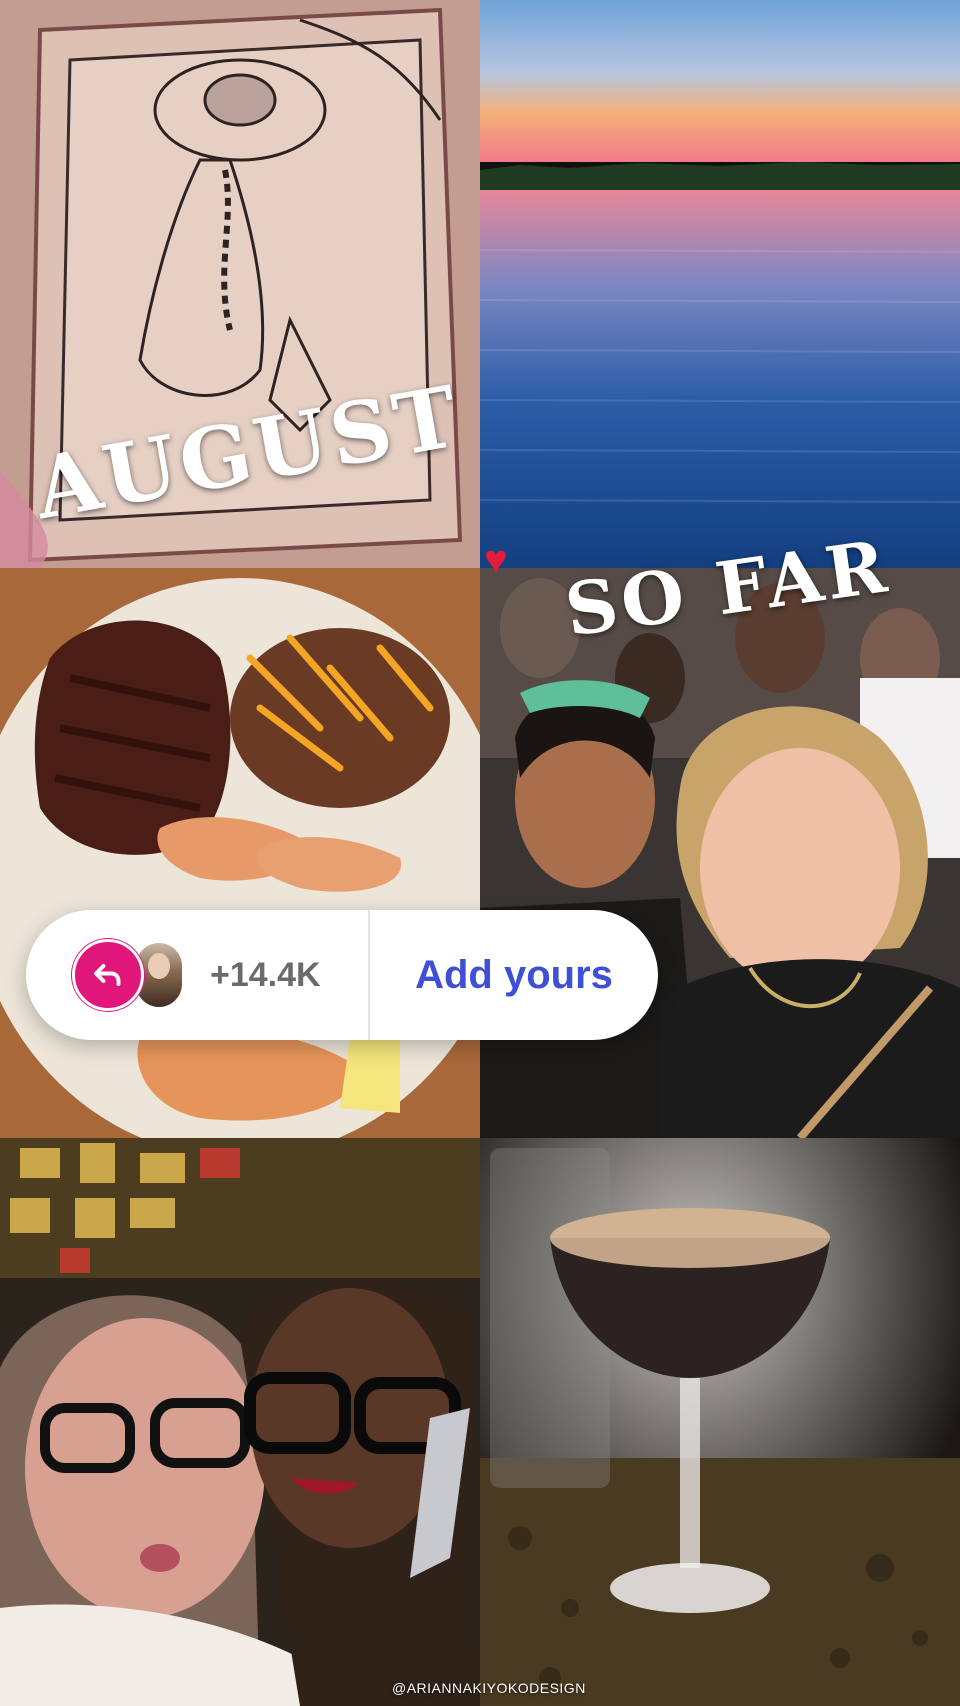 The width and height of the screenshot is (960, 1706). Describe the element at coordinates (197, 975) in the screenshot. I see `participants-group: +14.4K` at that location.